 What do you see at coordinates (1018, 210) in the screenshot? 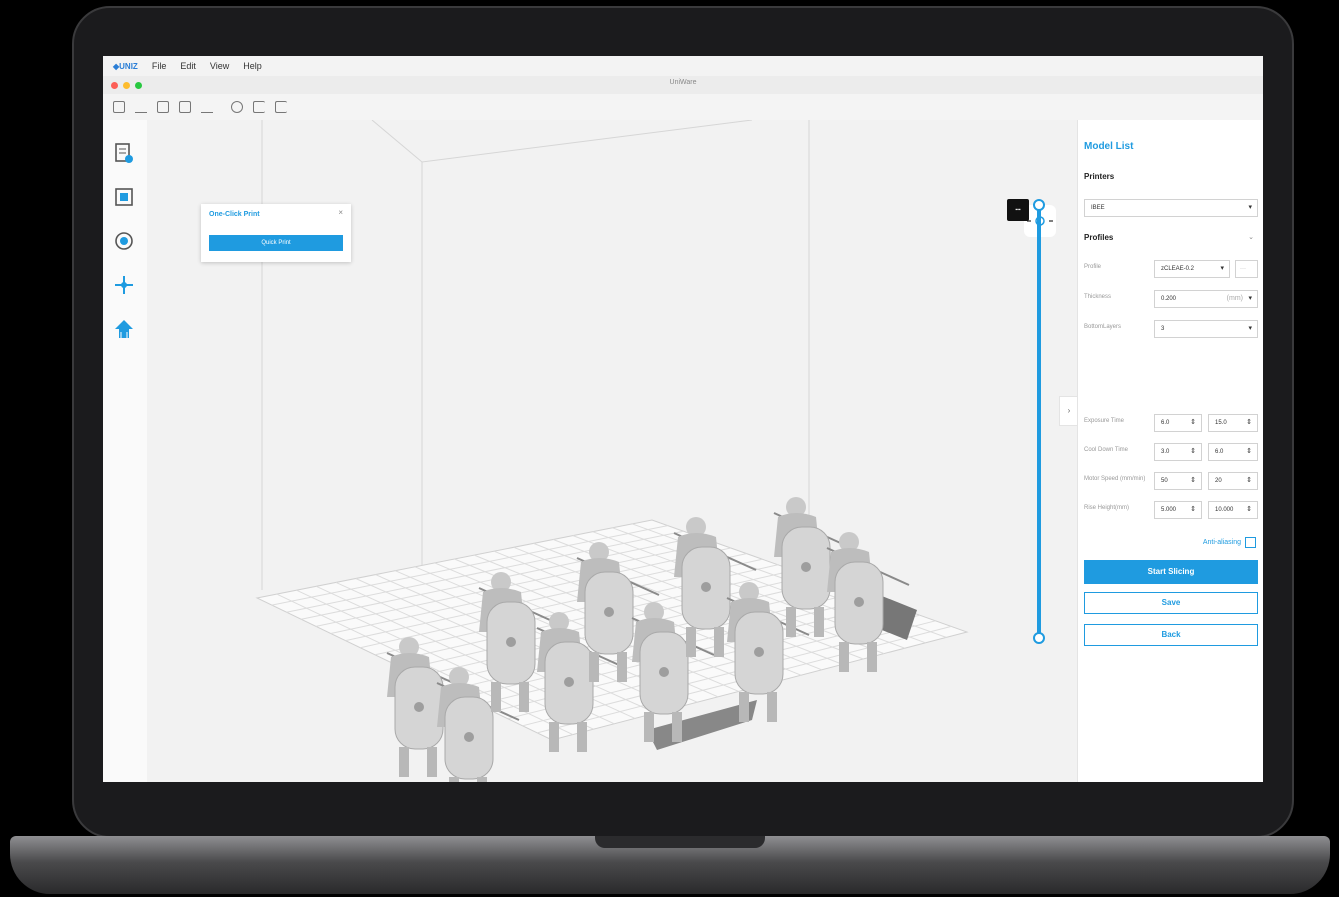
I see `layer-height-tag: ▪▪▪` at bounding box center [1018, 210].